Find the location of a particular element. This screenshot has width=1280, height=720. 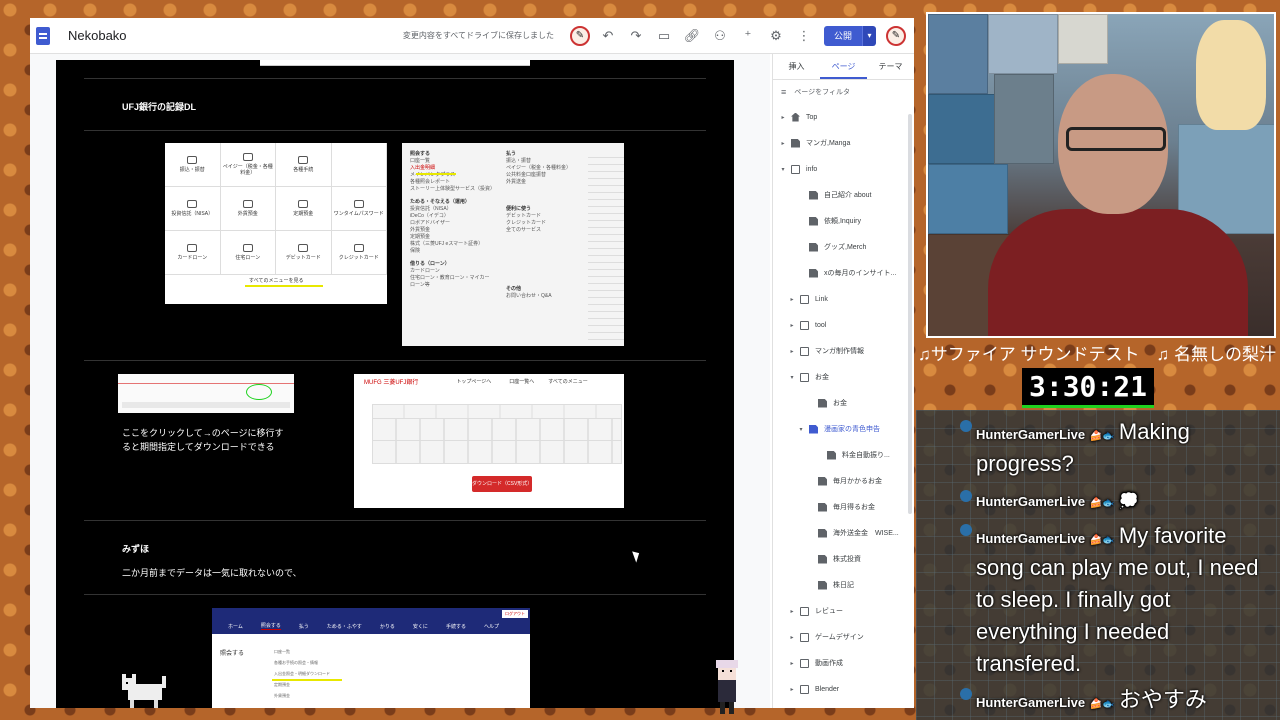

click-instruction-text: ここをクリックして→のページに移行すると期間指定してダウンロードできる is located at coordinates (207, 440).